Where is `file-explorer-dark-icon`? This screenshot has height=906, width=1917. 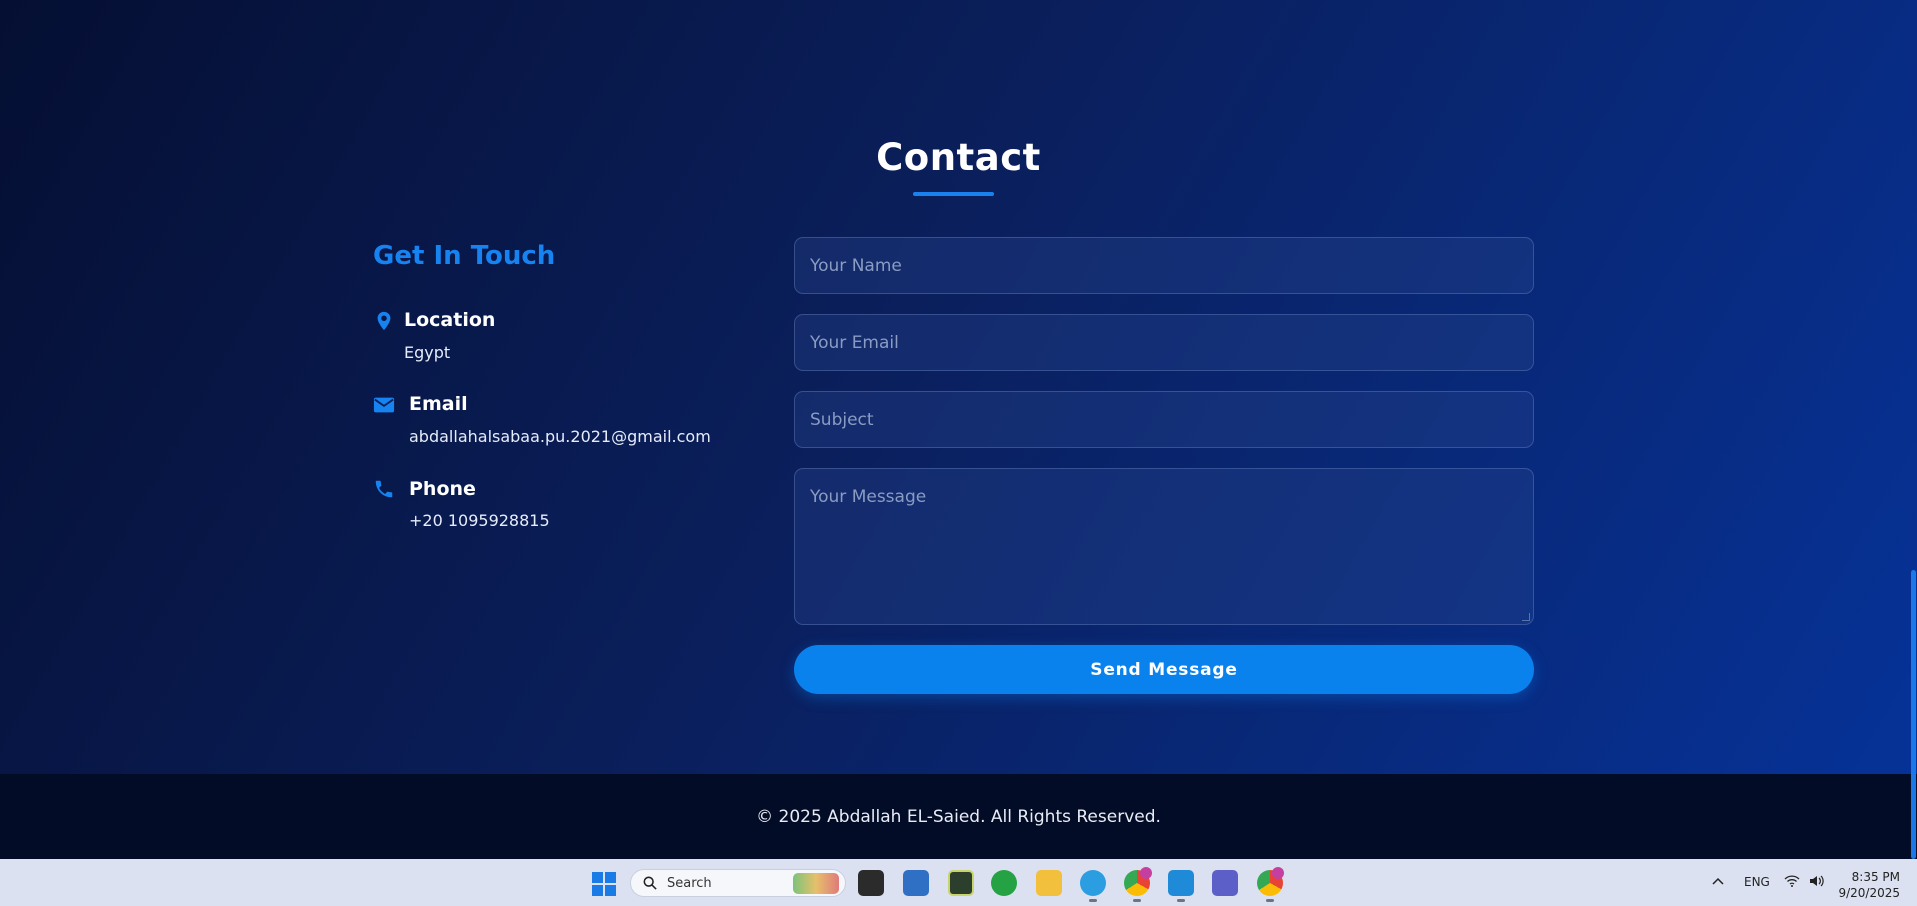
file-explorer-dark-icon is located at coordinates (871, 883).